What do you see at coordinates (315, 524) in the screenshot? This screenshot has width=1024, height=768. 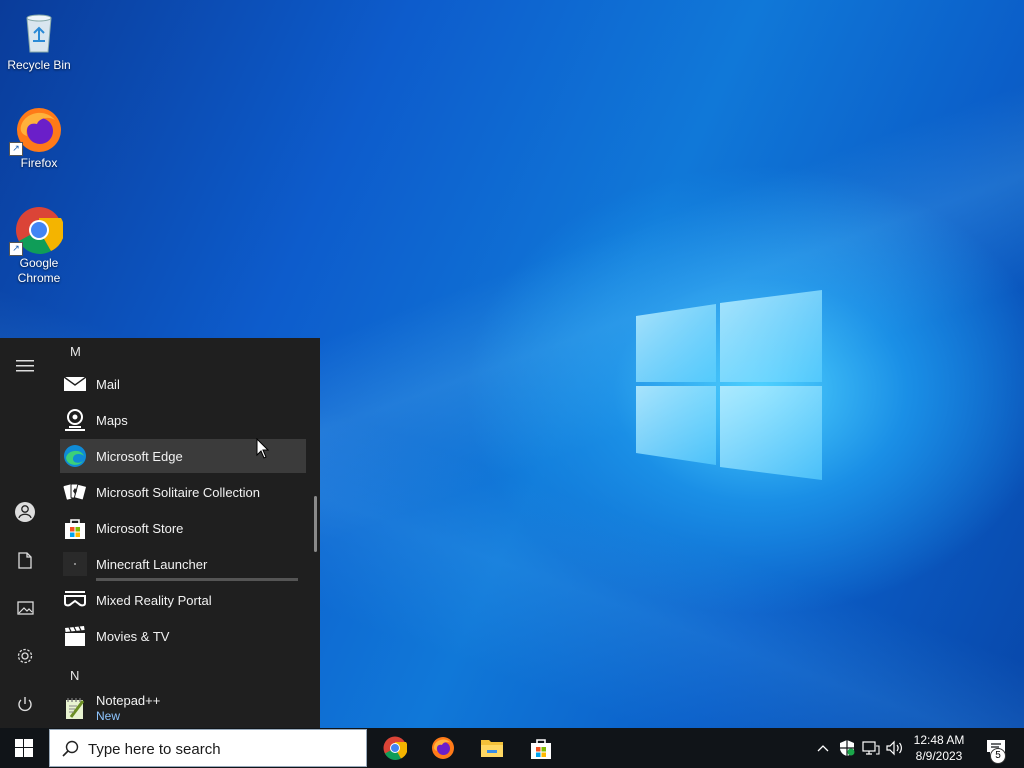 I see `app-list-scrollbar` at bounding box center [315, 524].